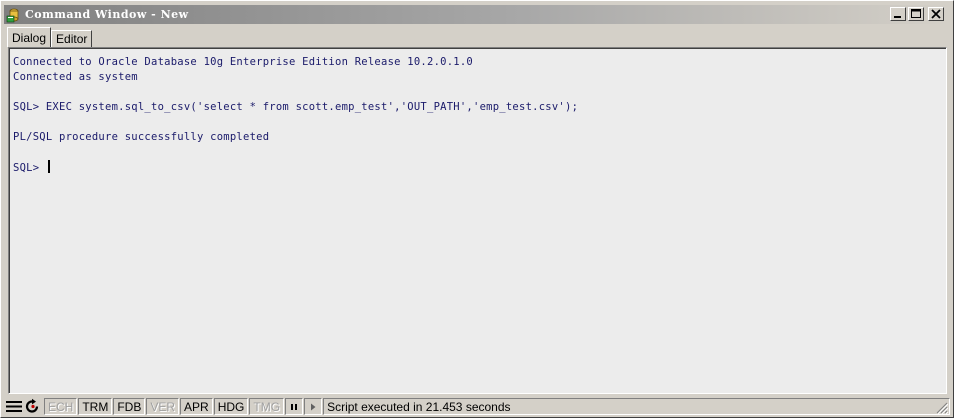 This screenshot has width=954, height=418. What do you see at coordinates (34, 406) in the screenshot?
I see `refresh-icon` at bounding box center [34, 406].